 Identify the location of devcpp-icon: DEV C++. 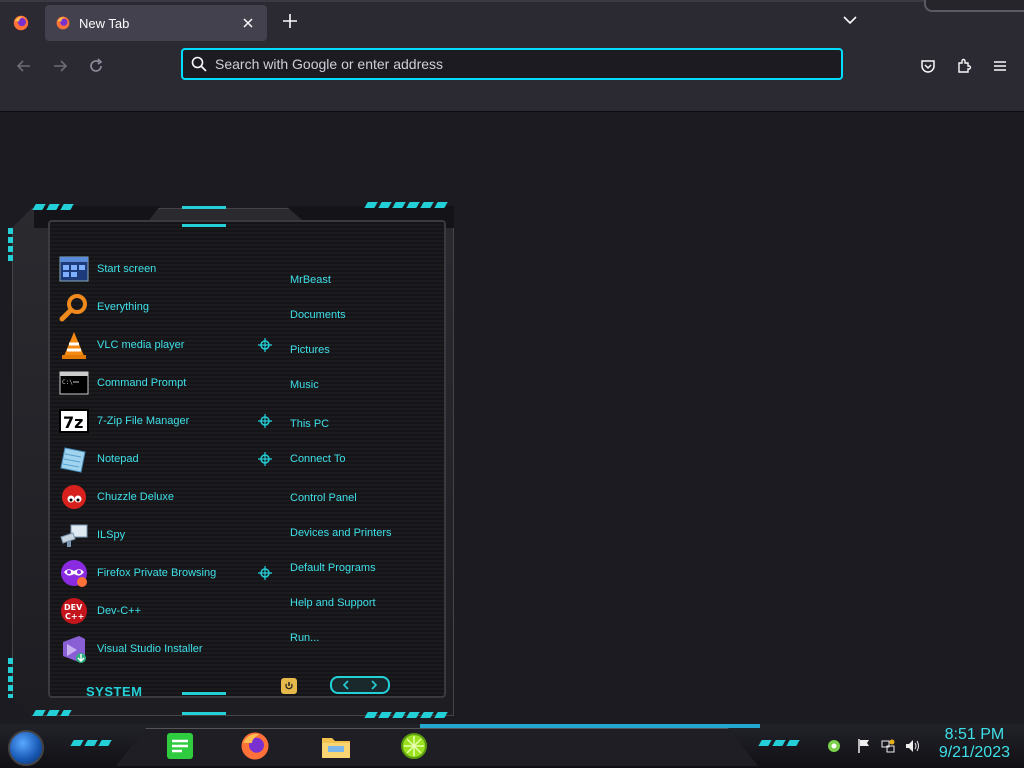
(74, 611).